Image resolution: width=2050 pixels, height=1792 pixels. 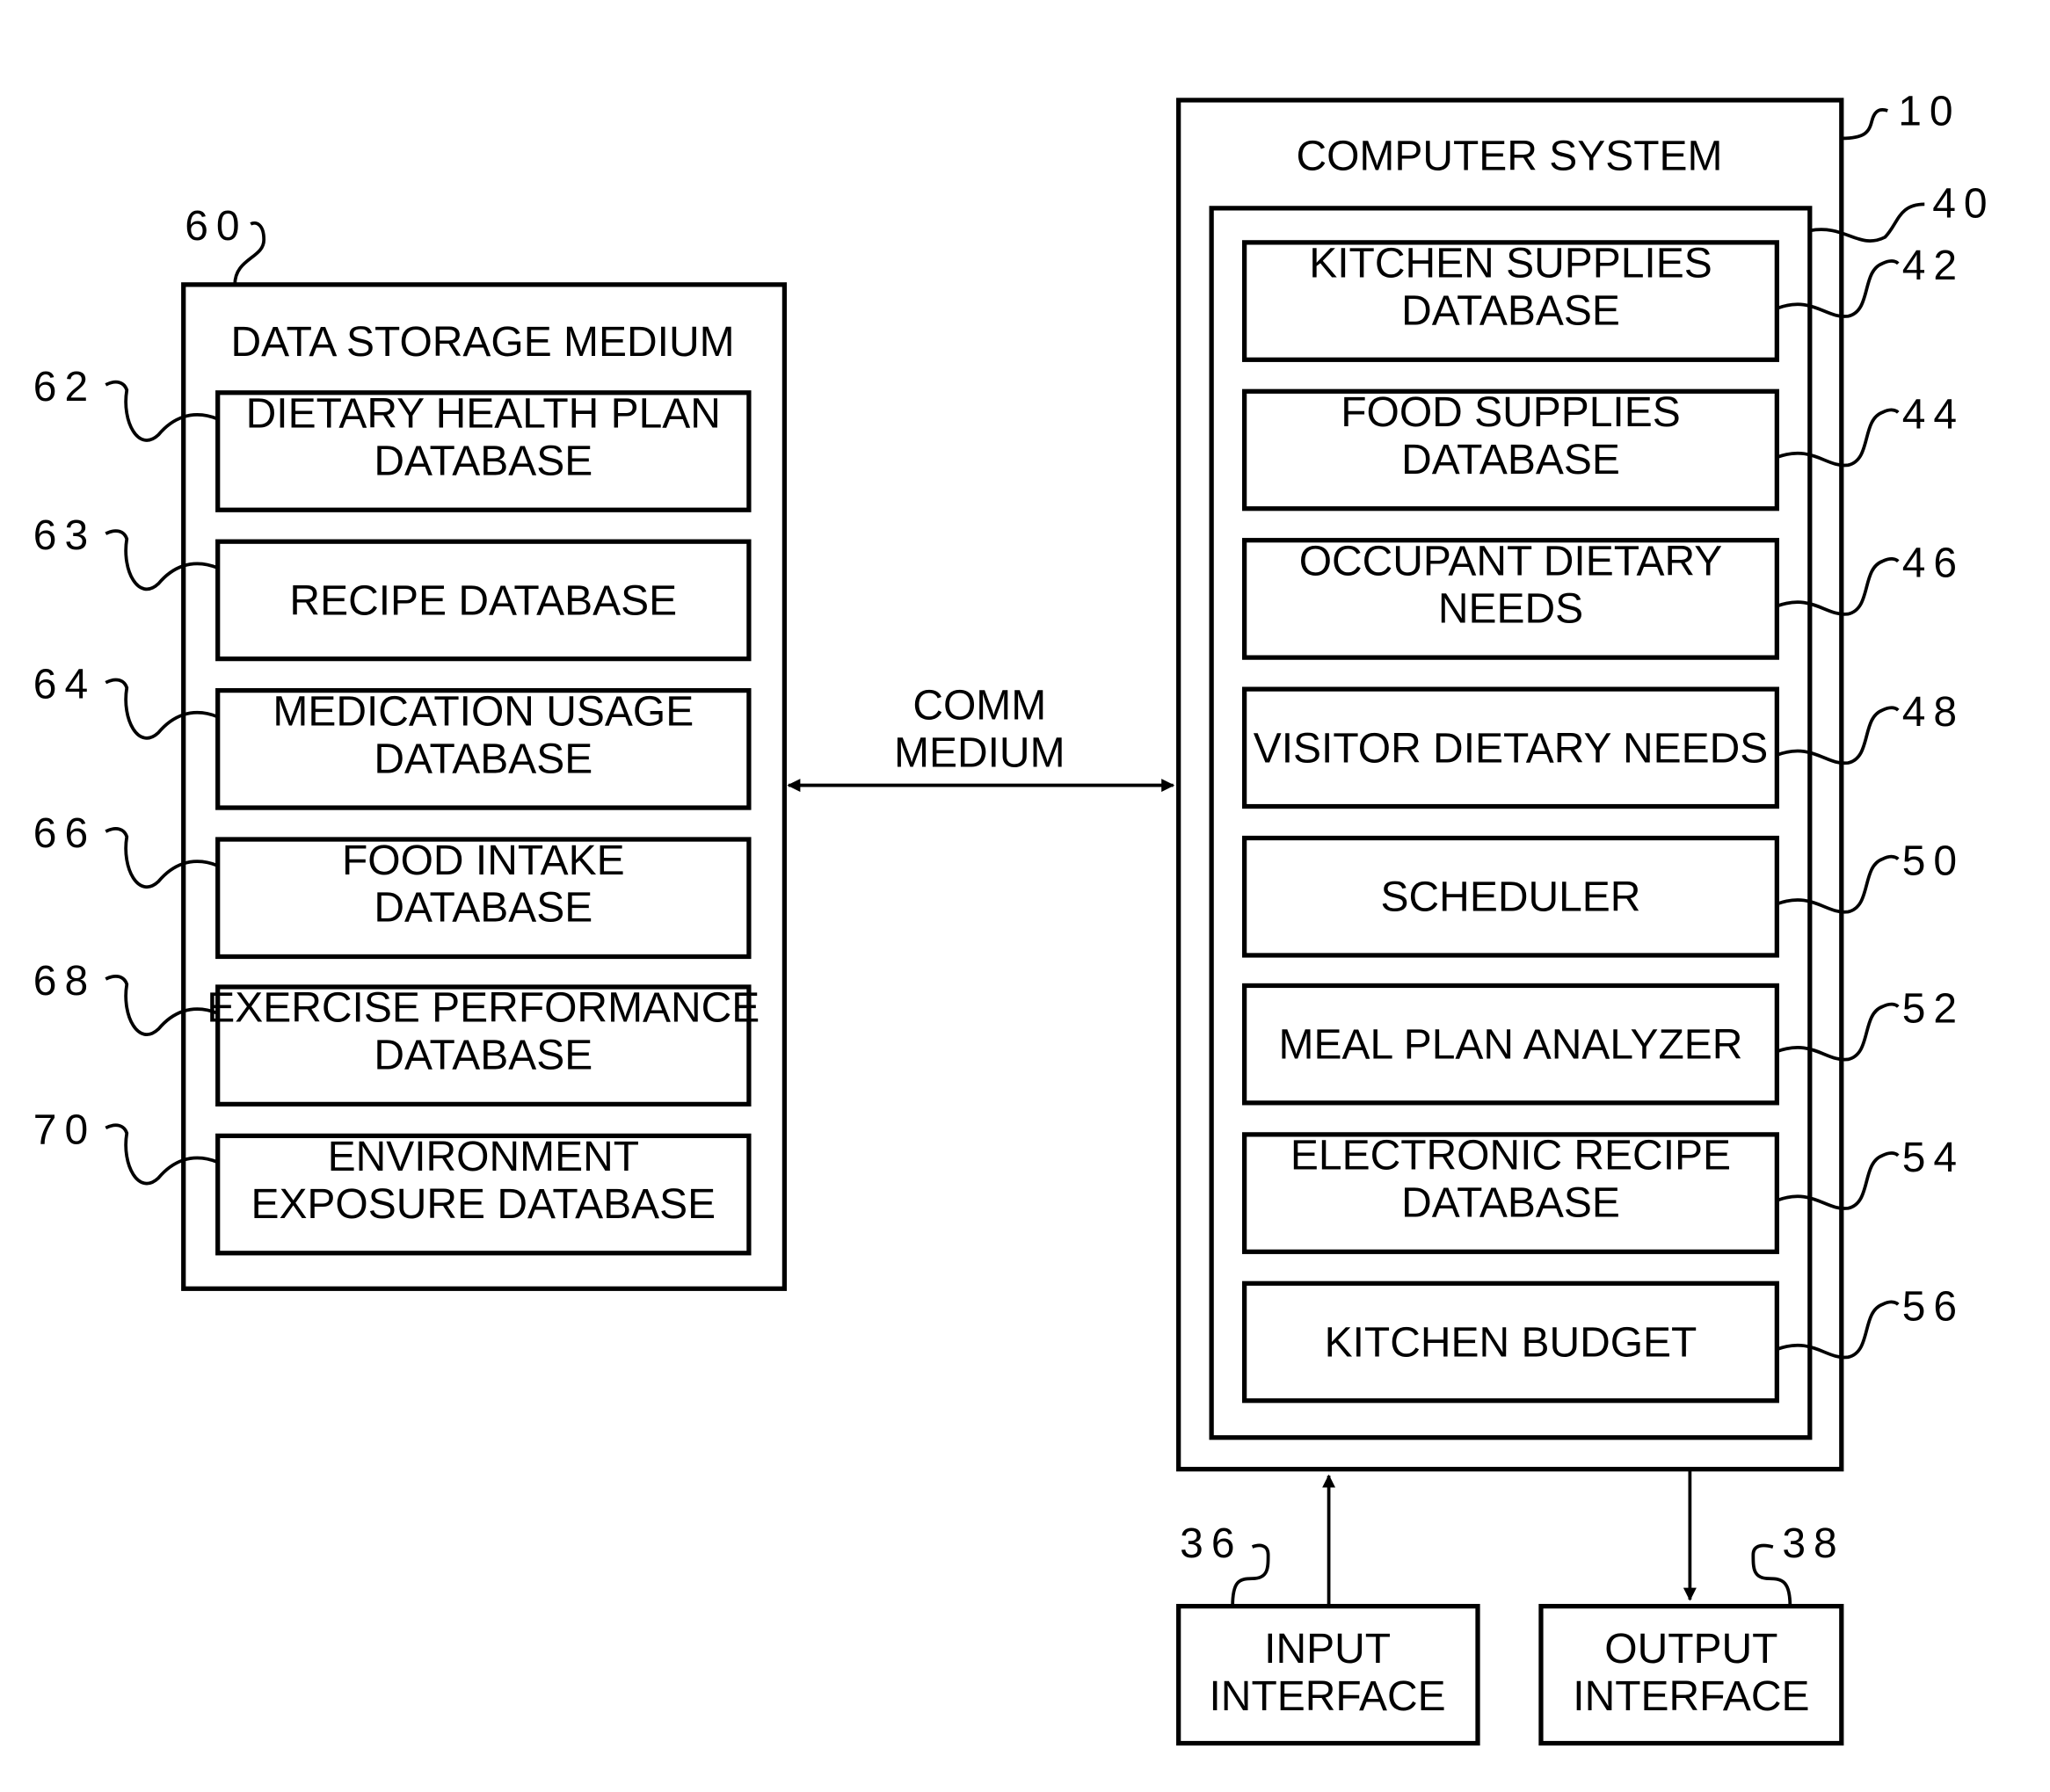 I want to click on item-label-line: EXPOSURE DATABASE, so click(x=483, y=1204).